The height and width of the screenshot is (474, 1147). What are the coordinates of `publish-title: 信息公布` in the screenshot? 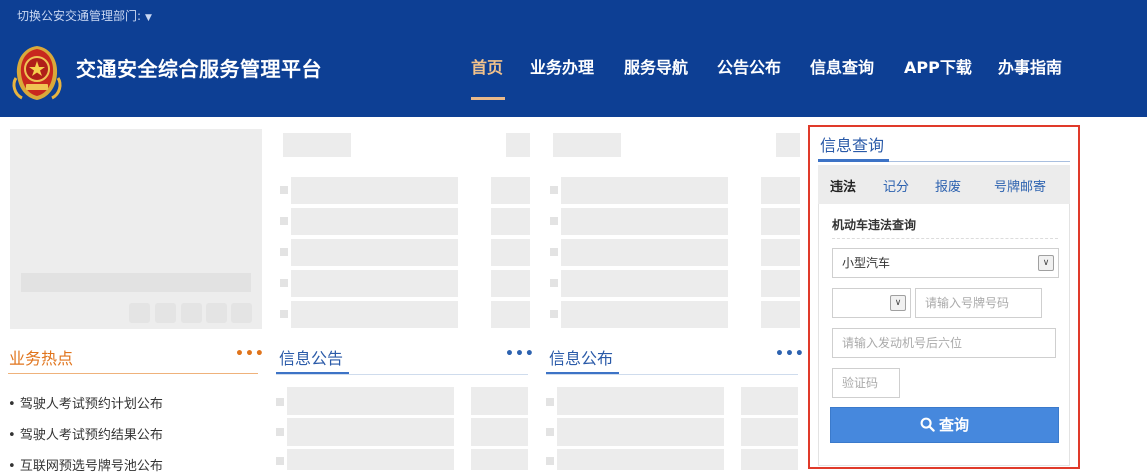 It's located at (581, 358).